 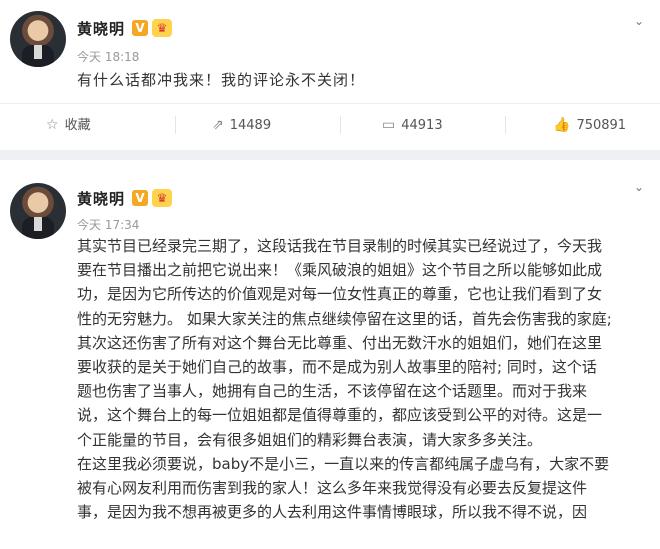 What do you see at coordinates (250, 125) in the screenshot?
I see `repost-count: 14489` at bounding box center [250, 125].